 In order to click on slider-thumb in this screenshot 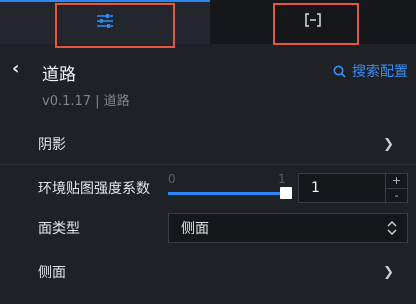, I will do `click(286, 193)`.